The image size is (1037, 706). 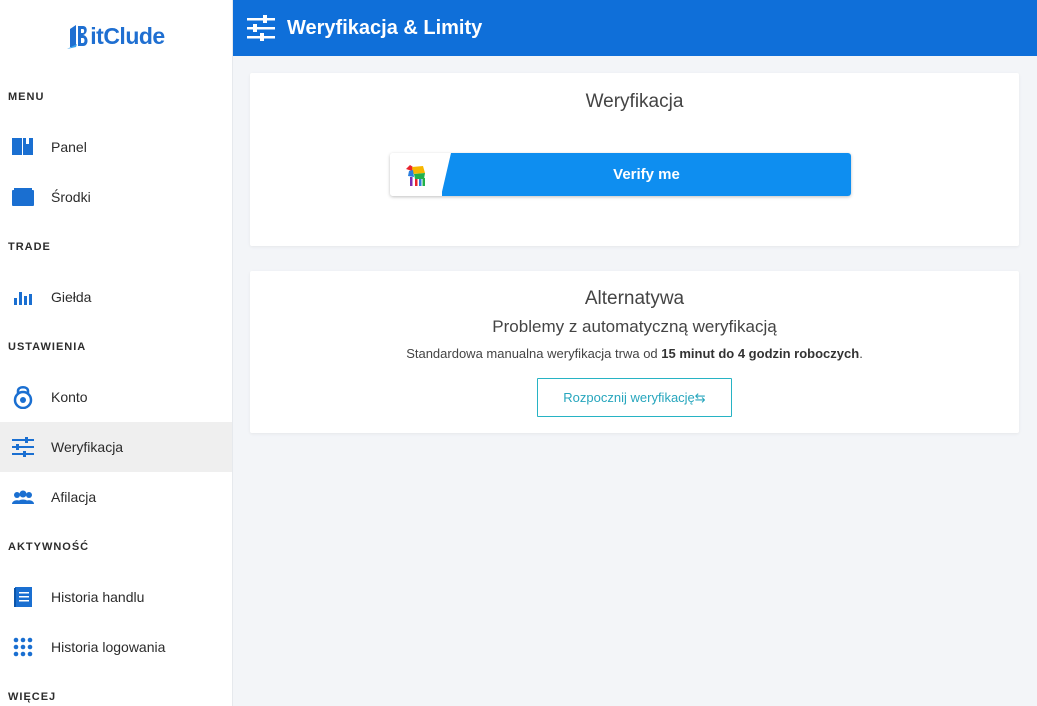 What do you see at coordinates (23, 197) in the screenshot?
I see `wallet-icon` at bounding box center [23, 197].